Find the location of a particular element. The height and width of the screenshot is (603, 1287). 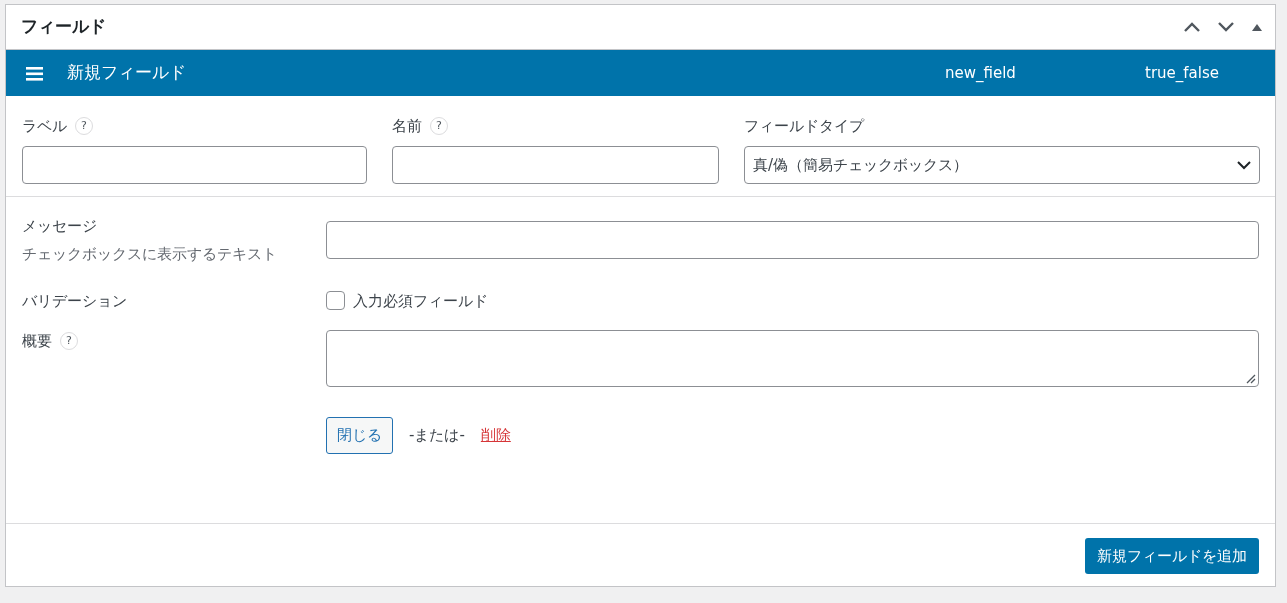

panel-title: フィールド is located at coordinates (63, 27).